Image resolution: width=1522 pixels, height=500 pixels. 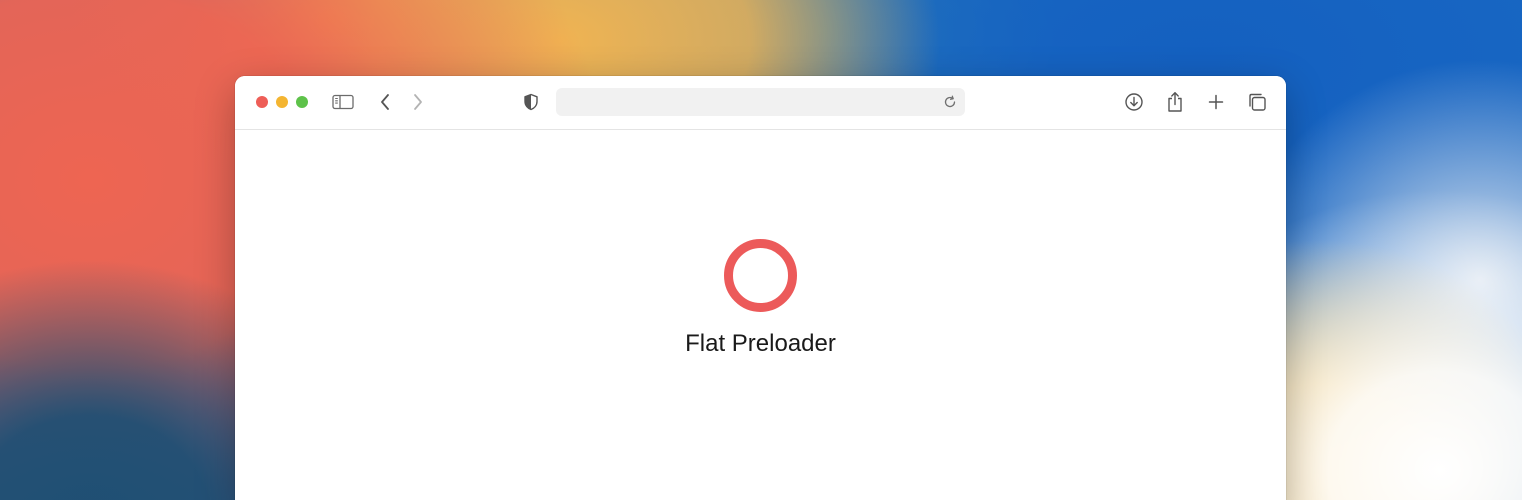 I want to click on download-icon, so click(x=1134, y=102).